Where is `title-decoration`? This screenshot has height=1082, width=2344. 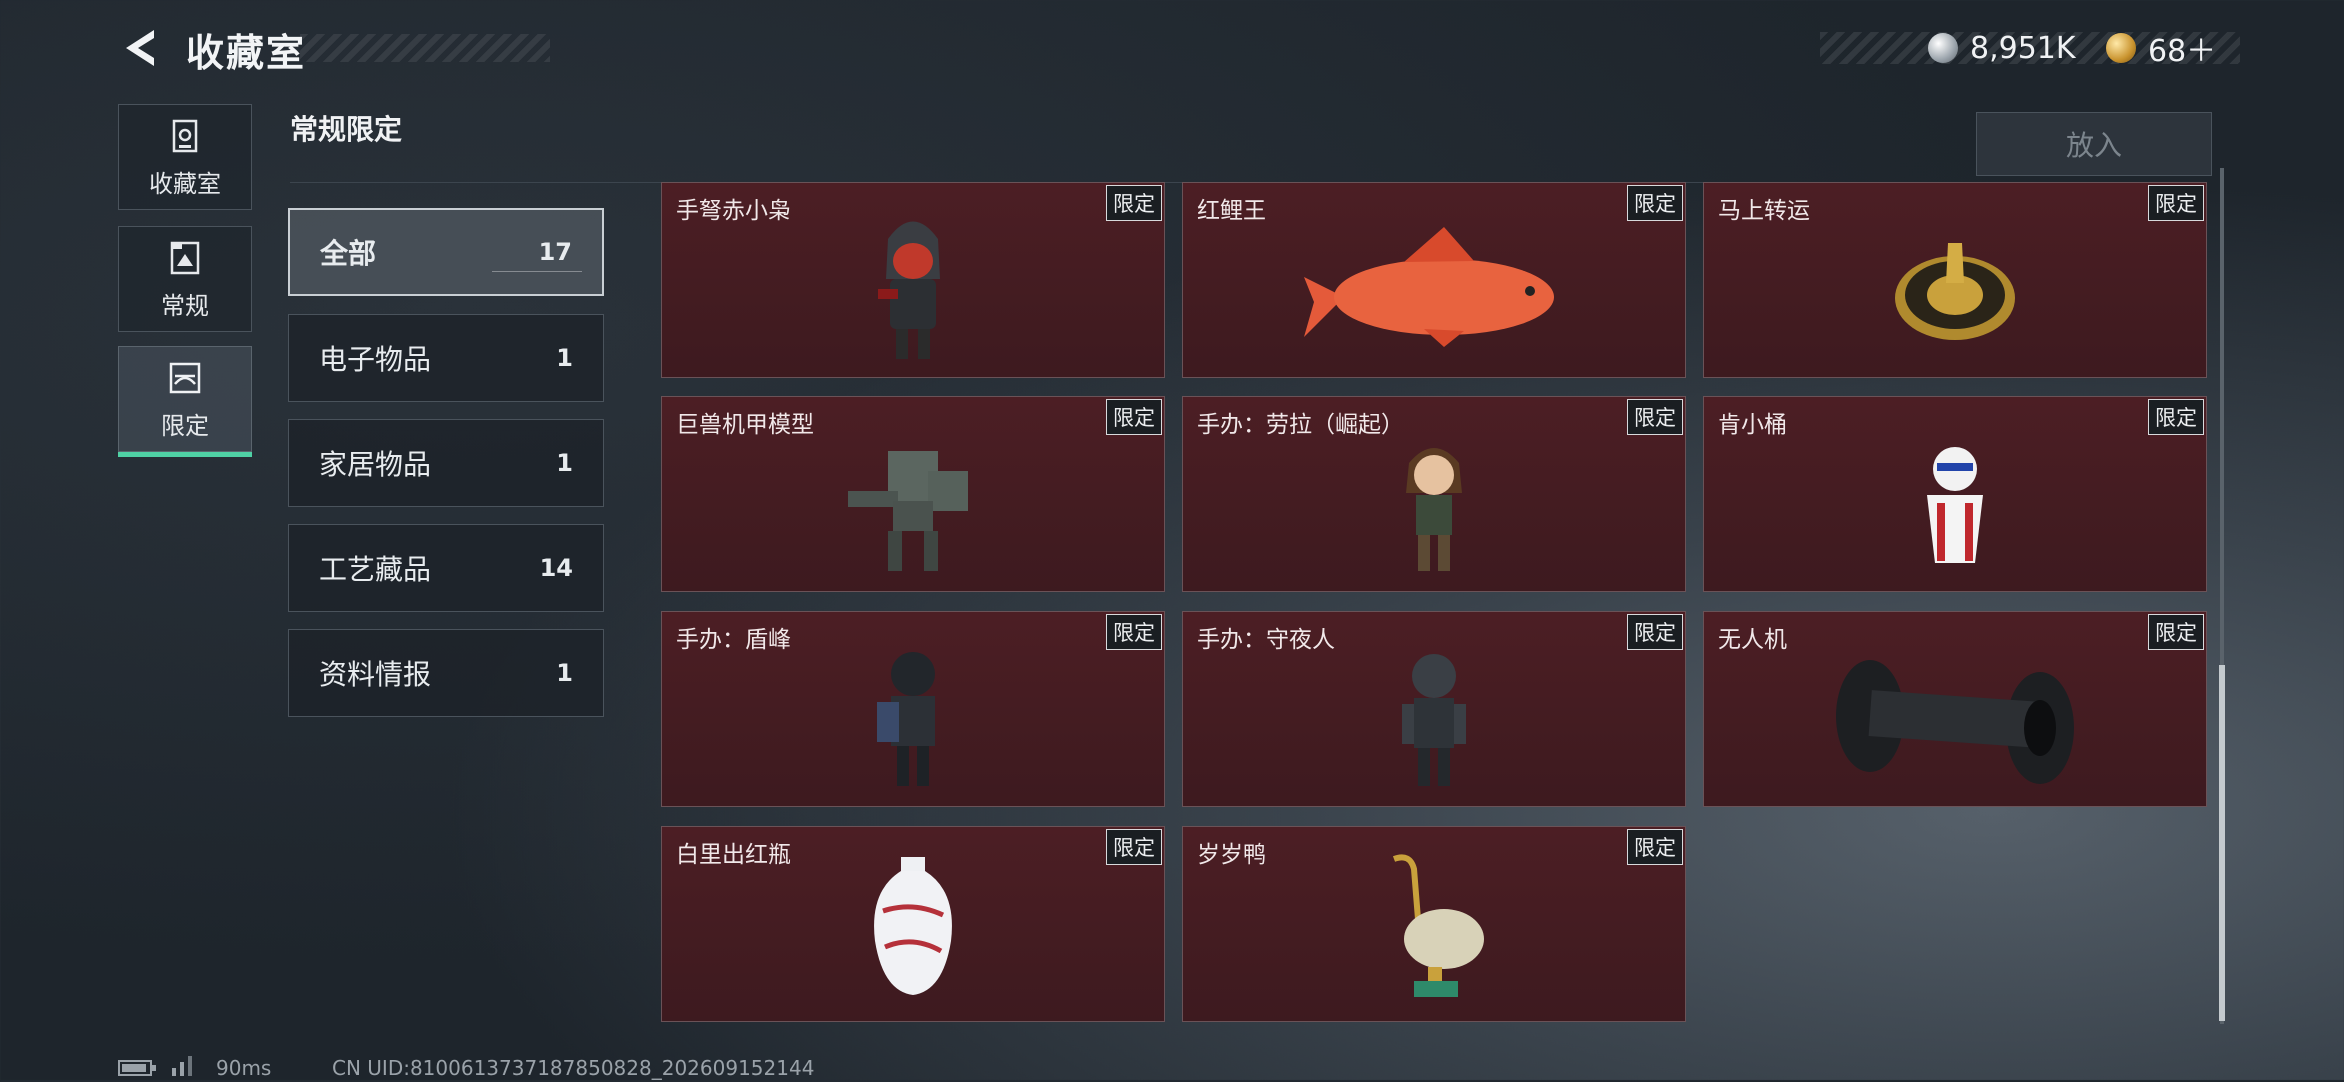
title-decoration is located at coordinates (425, 48).